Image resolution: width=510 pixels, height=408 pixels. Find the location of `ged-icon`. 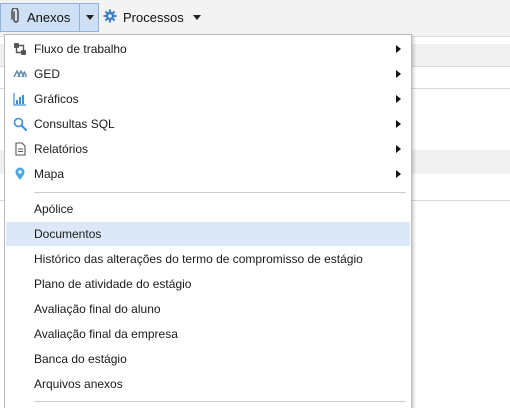

ged-icon is located at coordinates (20, 74).